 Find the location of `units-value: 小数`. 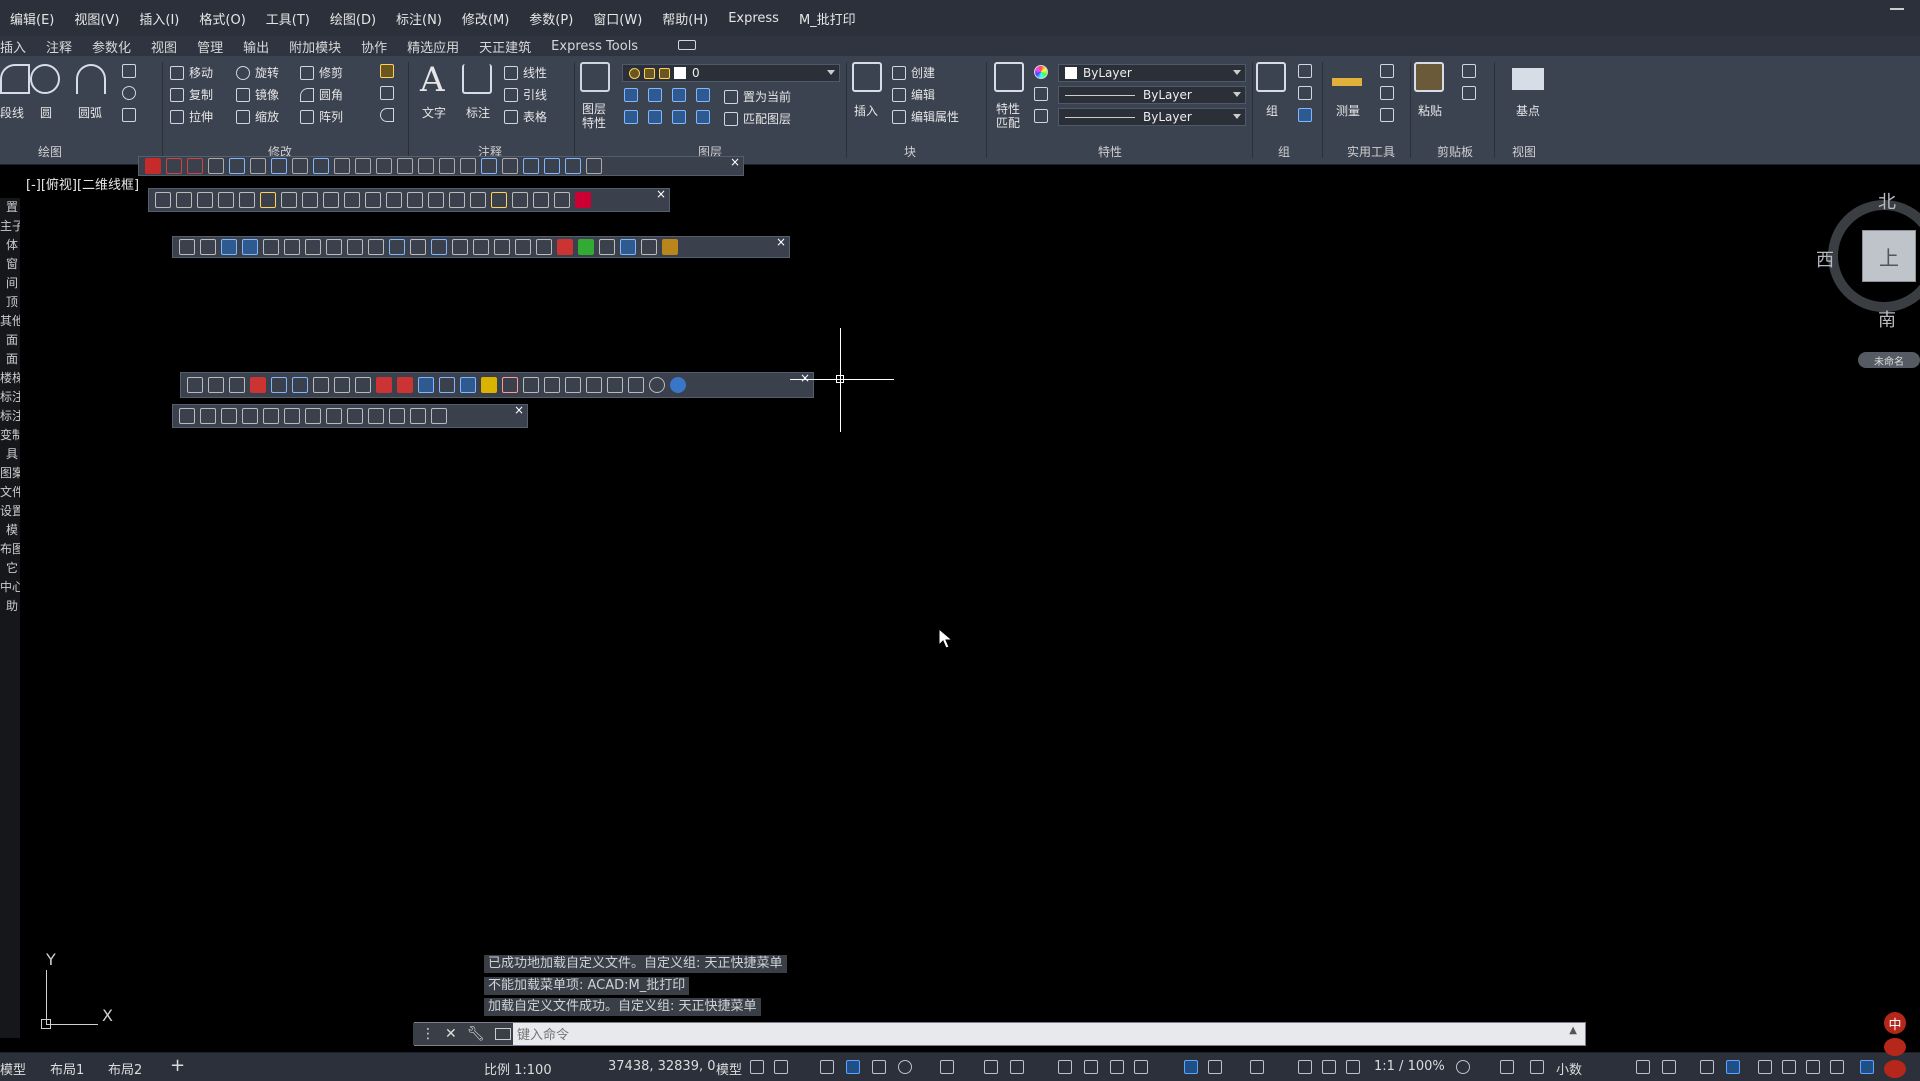

units-value: 小数 is located at coordinates (1569, 1068).